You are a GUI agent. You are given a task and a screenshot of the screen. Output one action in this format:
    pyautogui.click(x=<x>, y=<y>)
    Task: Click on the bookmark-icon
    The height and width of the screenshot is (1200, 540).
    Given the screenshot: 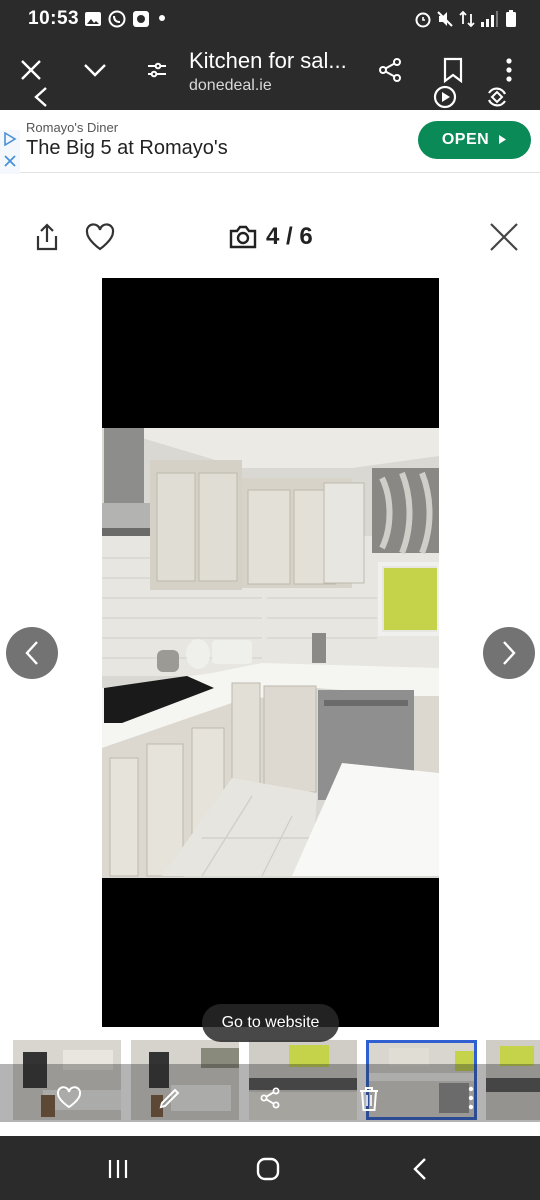 What is the action you would take?
    pyautogui.click(x=453, y=70)
    